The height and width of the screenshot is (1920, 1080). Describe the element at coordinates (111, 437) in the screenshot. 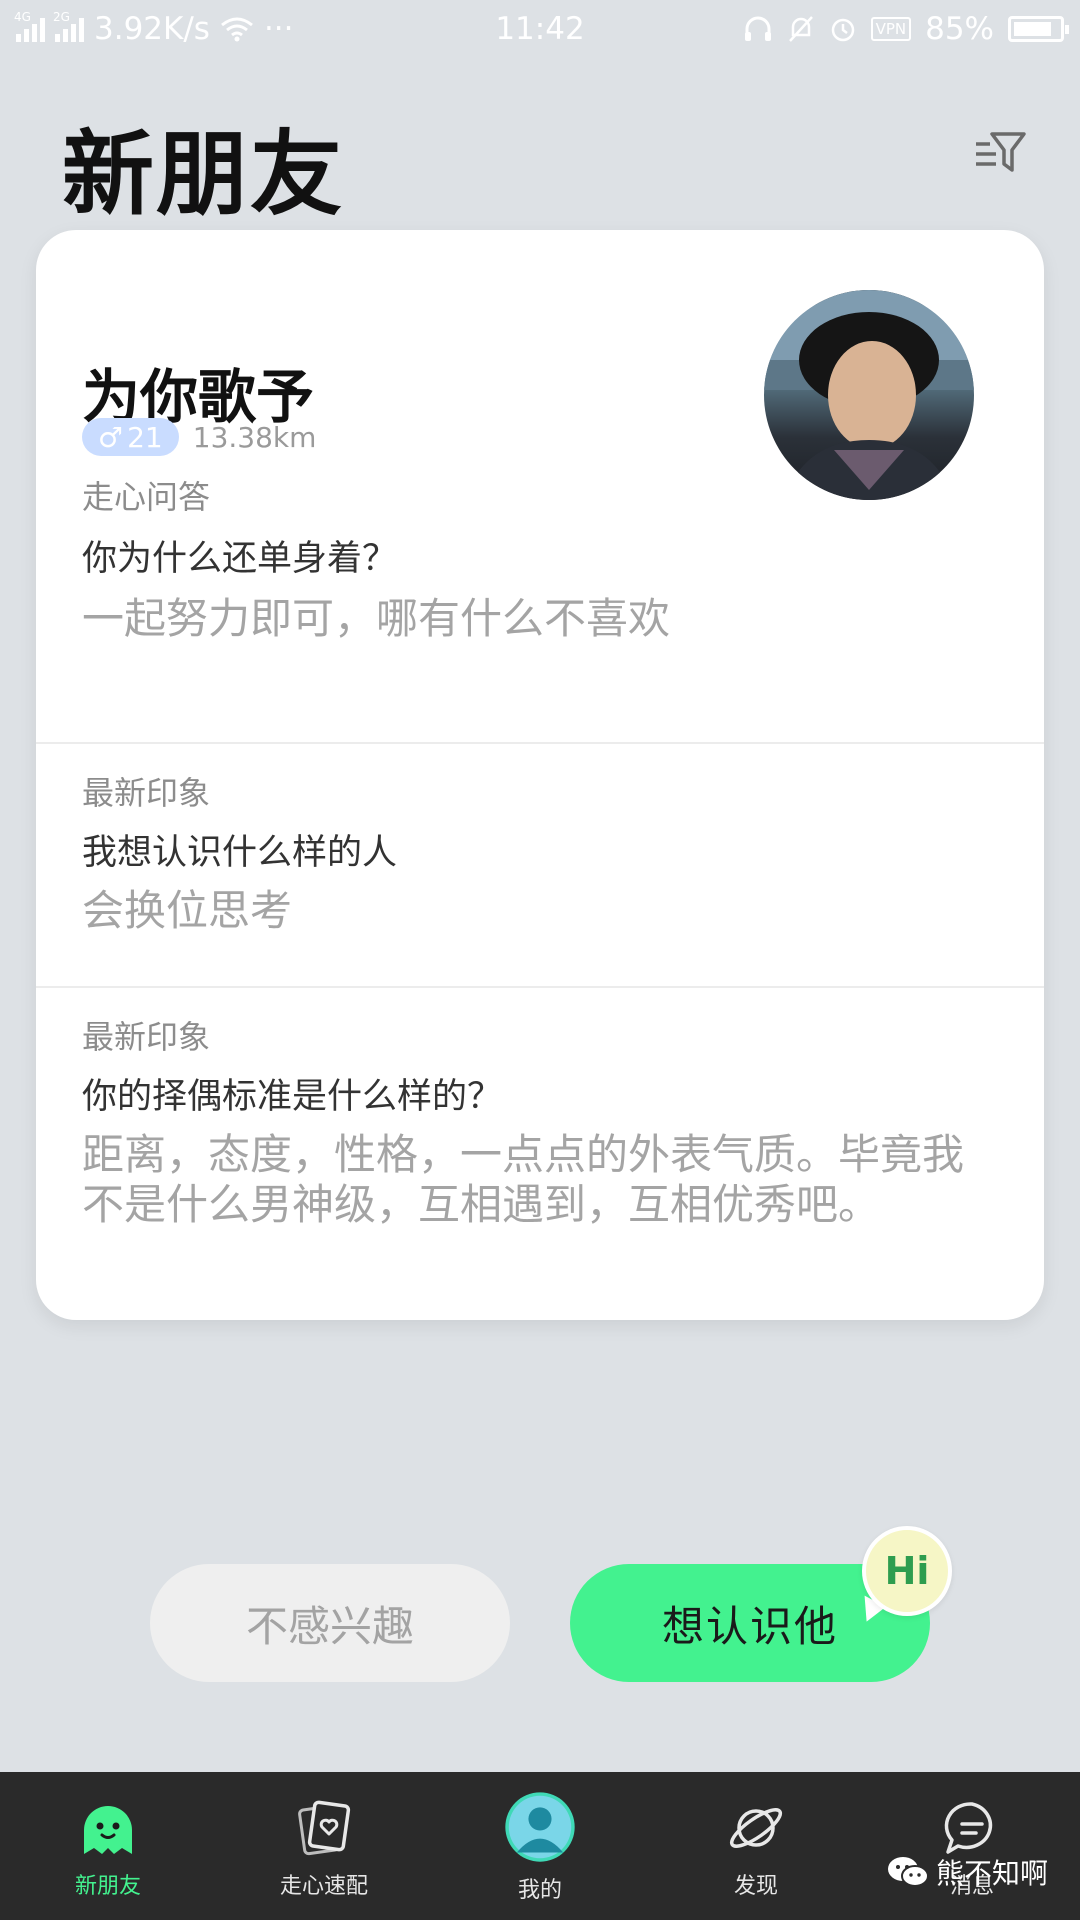

I see `male-icon: ♂` at that location.